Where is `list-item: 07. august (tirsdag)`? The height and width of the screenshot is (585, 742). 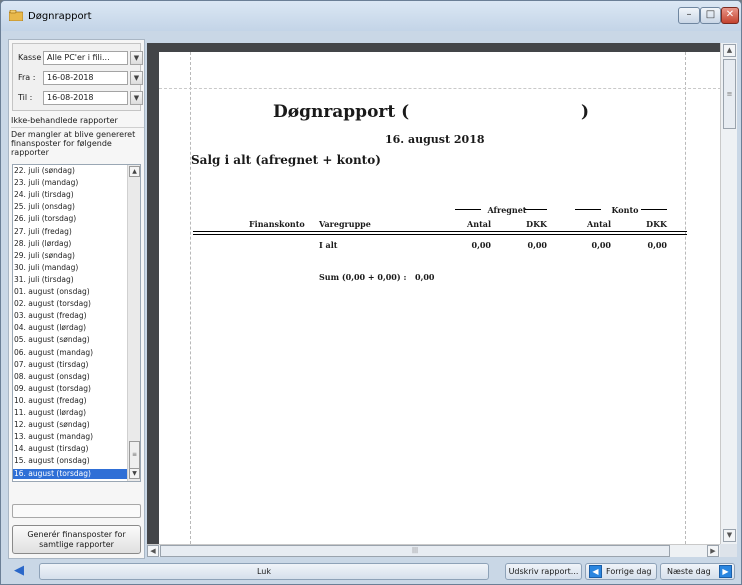 list-item: 07. august (tirsdag) is located at coordinates (70, 365).